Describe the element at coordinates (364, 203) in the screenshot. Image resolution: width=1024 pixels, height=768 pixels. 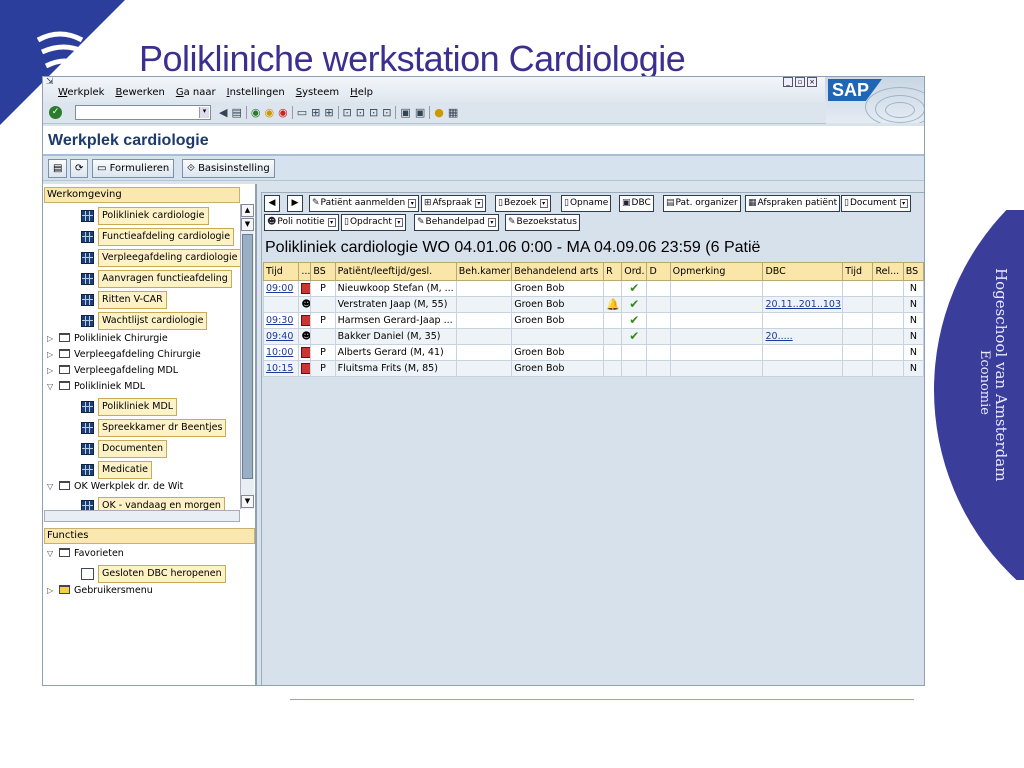
I see `patient-aanmelden-button: ✎Patiënt aanmelden ▾` at that location.